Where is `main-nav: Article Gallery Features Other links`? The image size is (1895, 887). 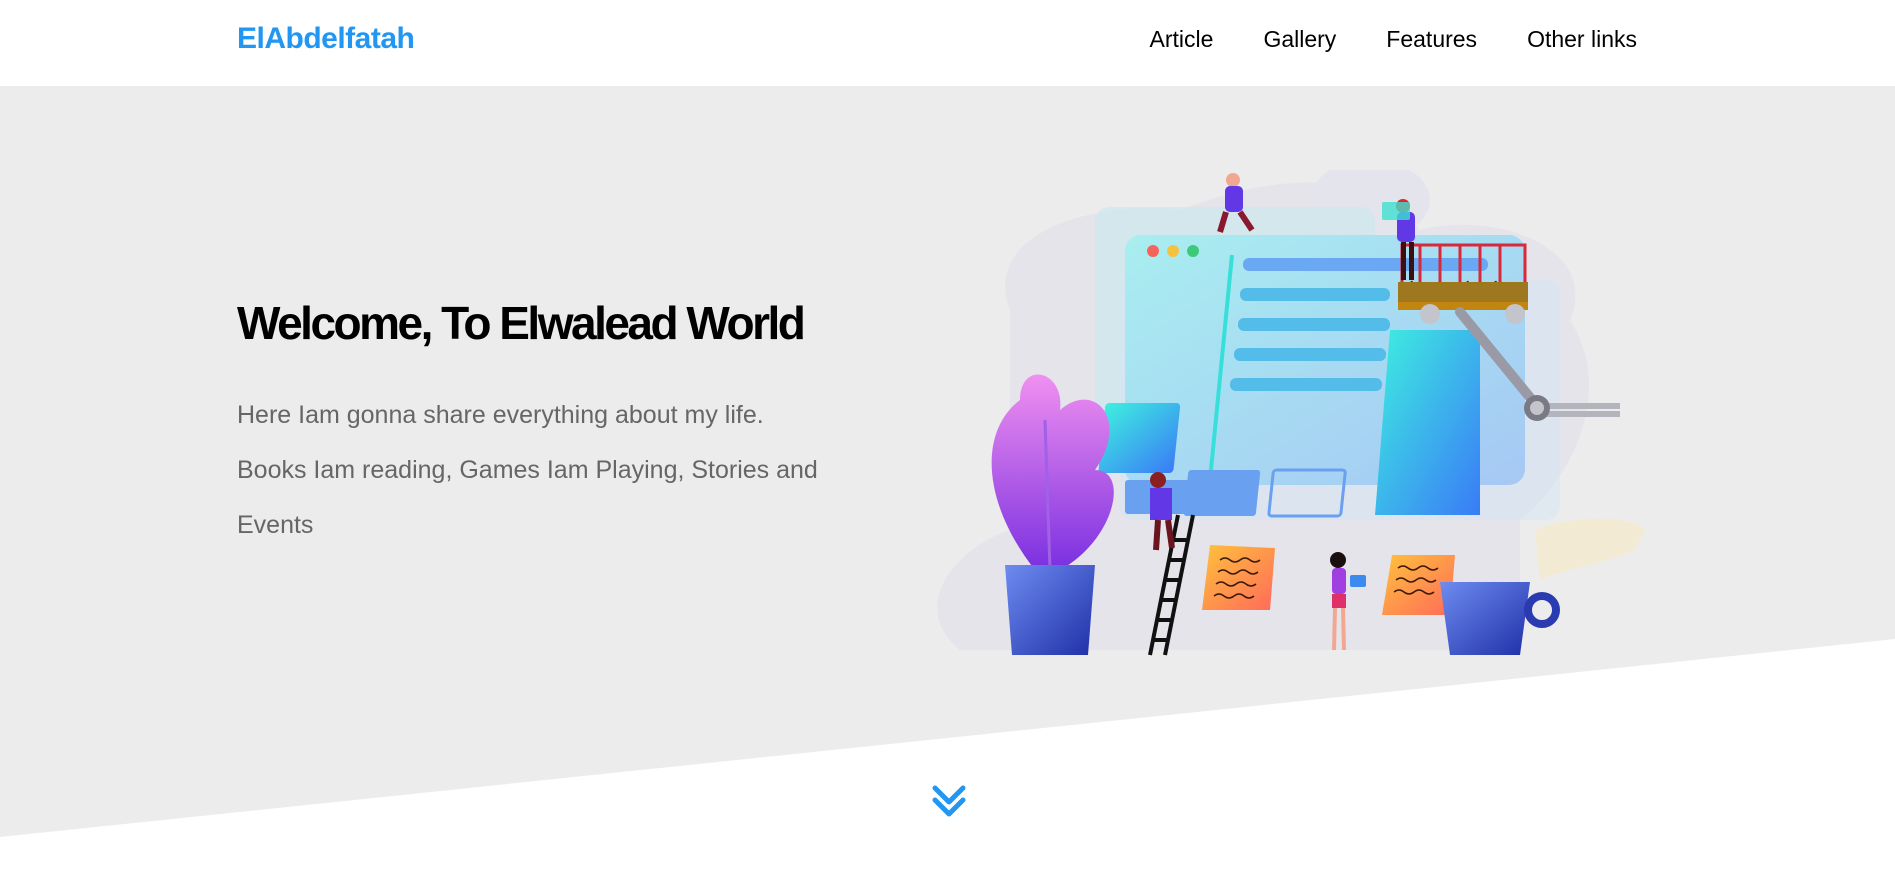
main-nav: Article Gallery Features Other links is located at coordinates (1393, 39).